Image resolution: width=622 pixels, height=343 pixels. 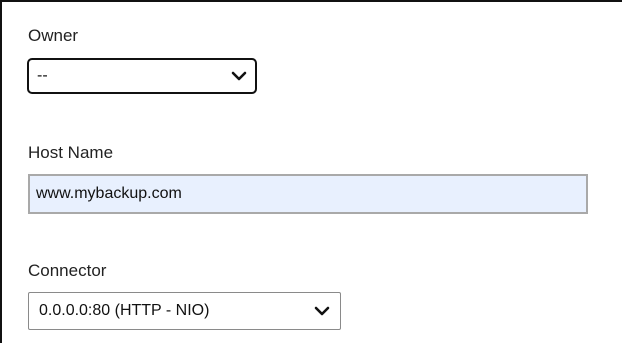 I want to click on connector-label: Connector, so click(x=67, y=270).